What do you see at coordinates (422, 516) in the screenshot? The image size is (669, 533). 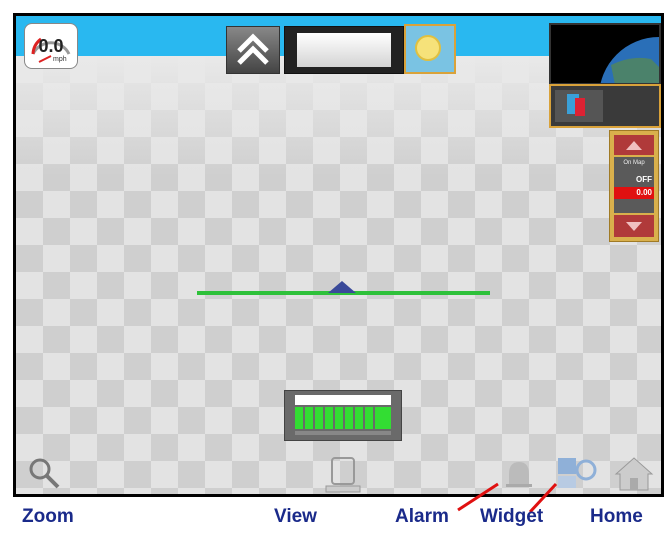 I see `alarm-label: Alarm` at bounding box center [422, 516].